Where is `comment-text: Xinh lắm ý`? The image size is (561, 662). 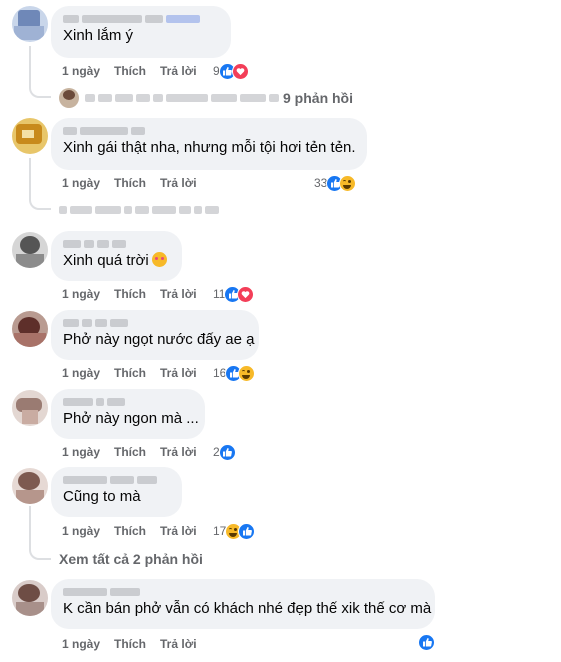 comment-text: Xinh lắm ý is located at coordinates (98, 35).